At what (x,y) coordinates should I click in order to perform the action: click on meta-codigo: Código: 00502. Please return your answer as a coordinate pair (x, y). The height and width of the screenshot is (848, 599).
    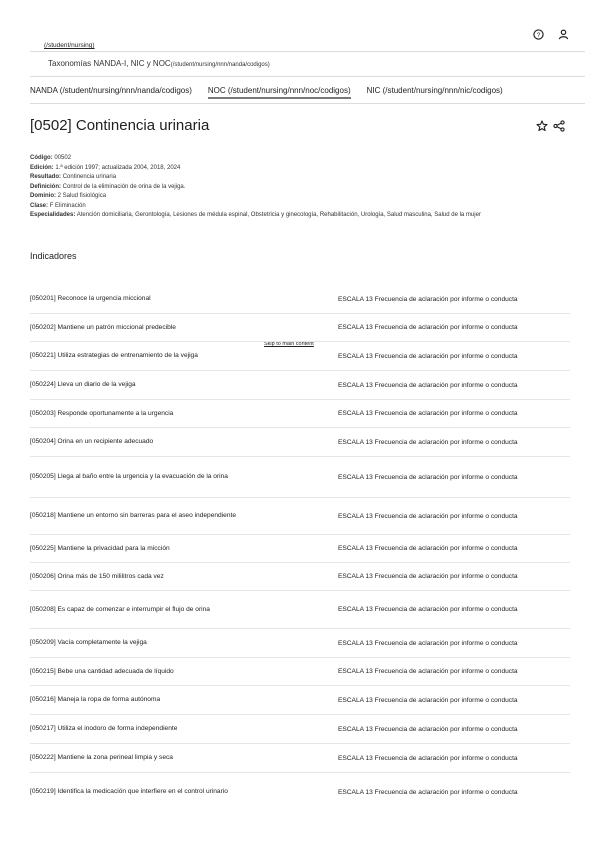
    Looking at the image, I should click on (51, 158).